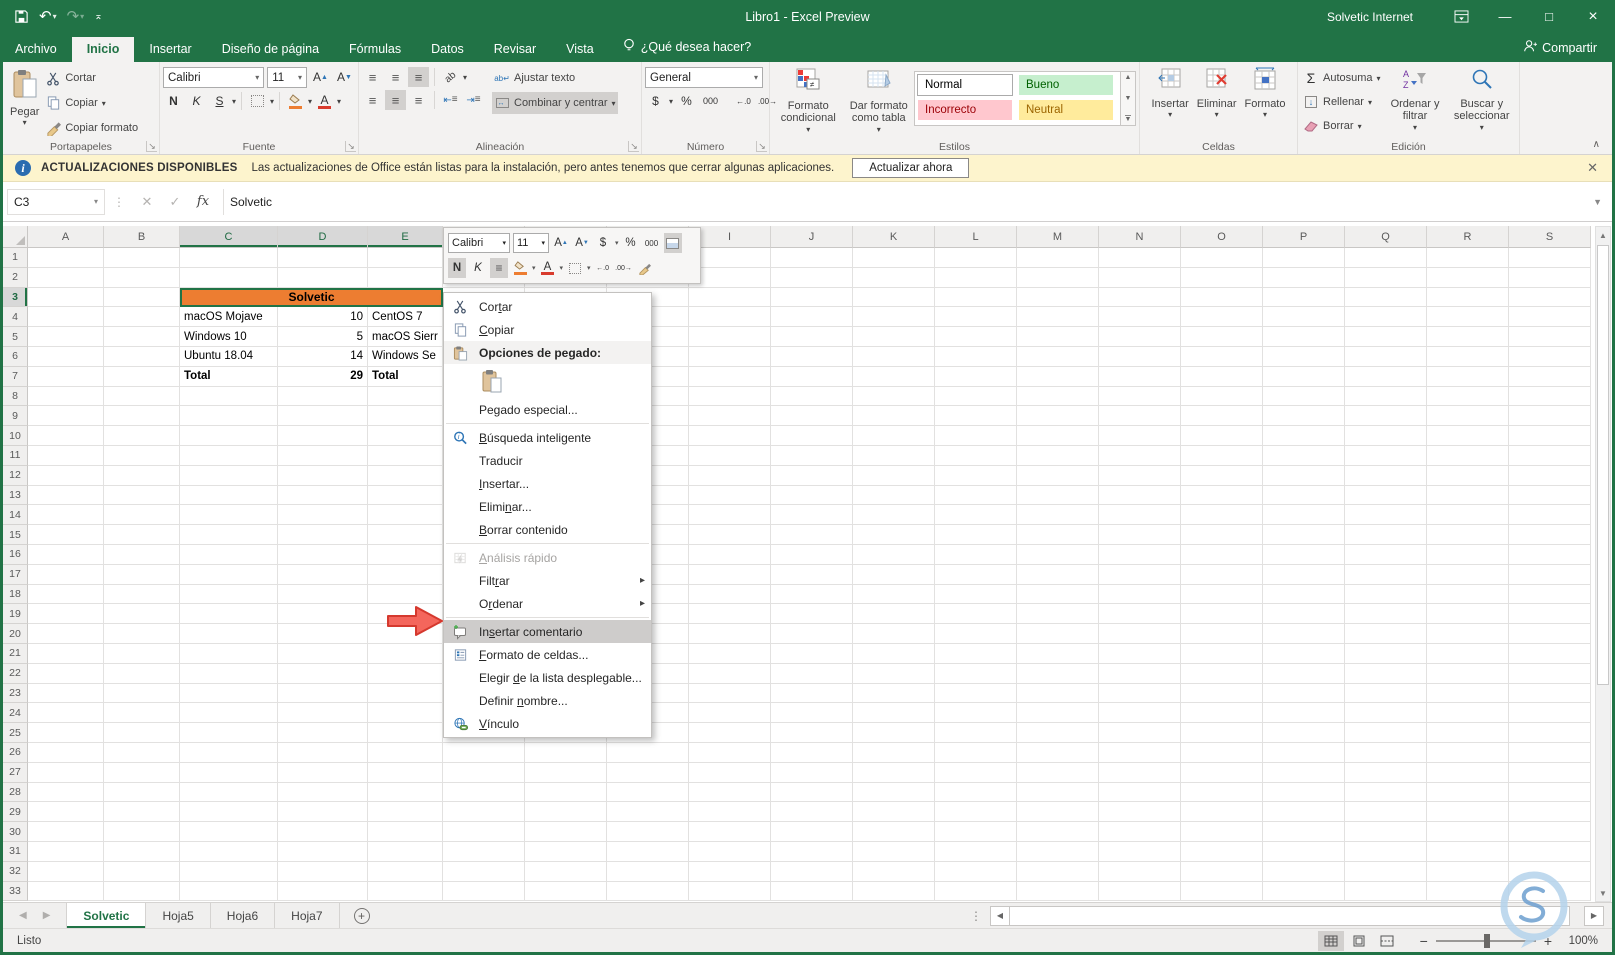 The image size is (1615, 955). What do you see at coordinates (1594, 915) in the screenshot?
I see `scroll-right-icon: ▶` at bounding box center [1594, 915].